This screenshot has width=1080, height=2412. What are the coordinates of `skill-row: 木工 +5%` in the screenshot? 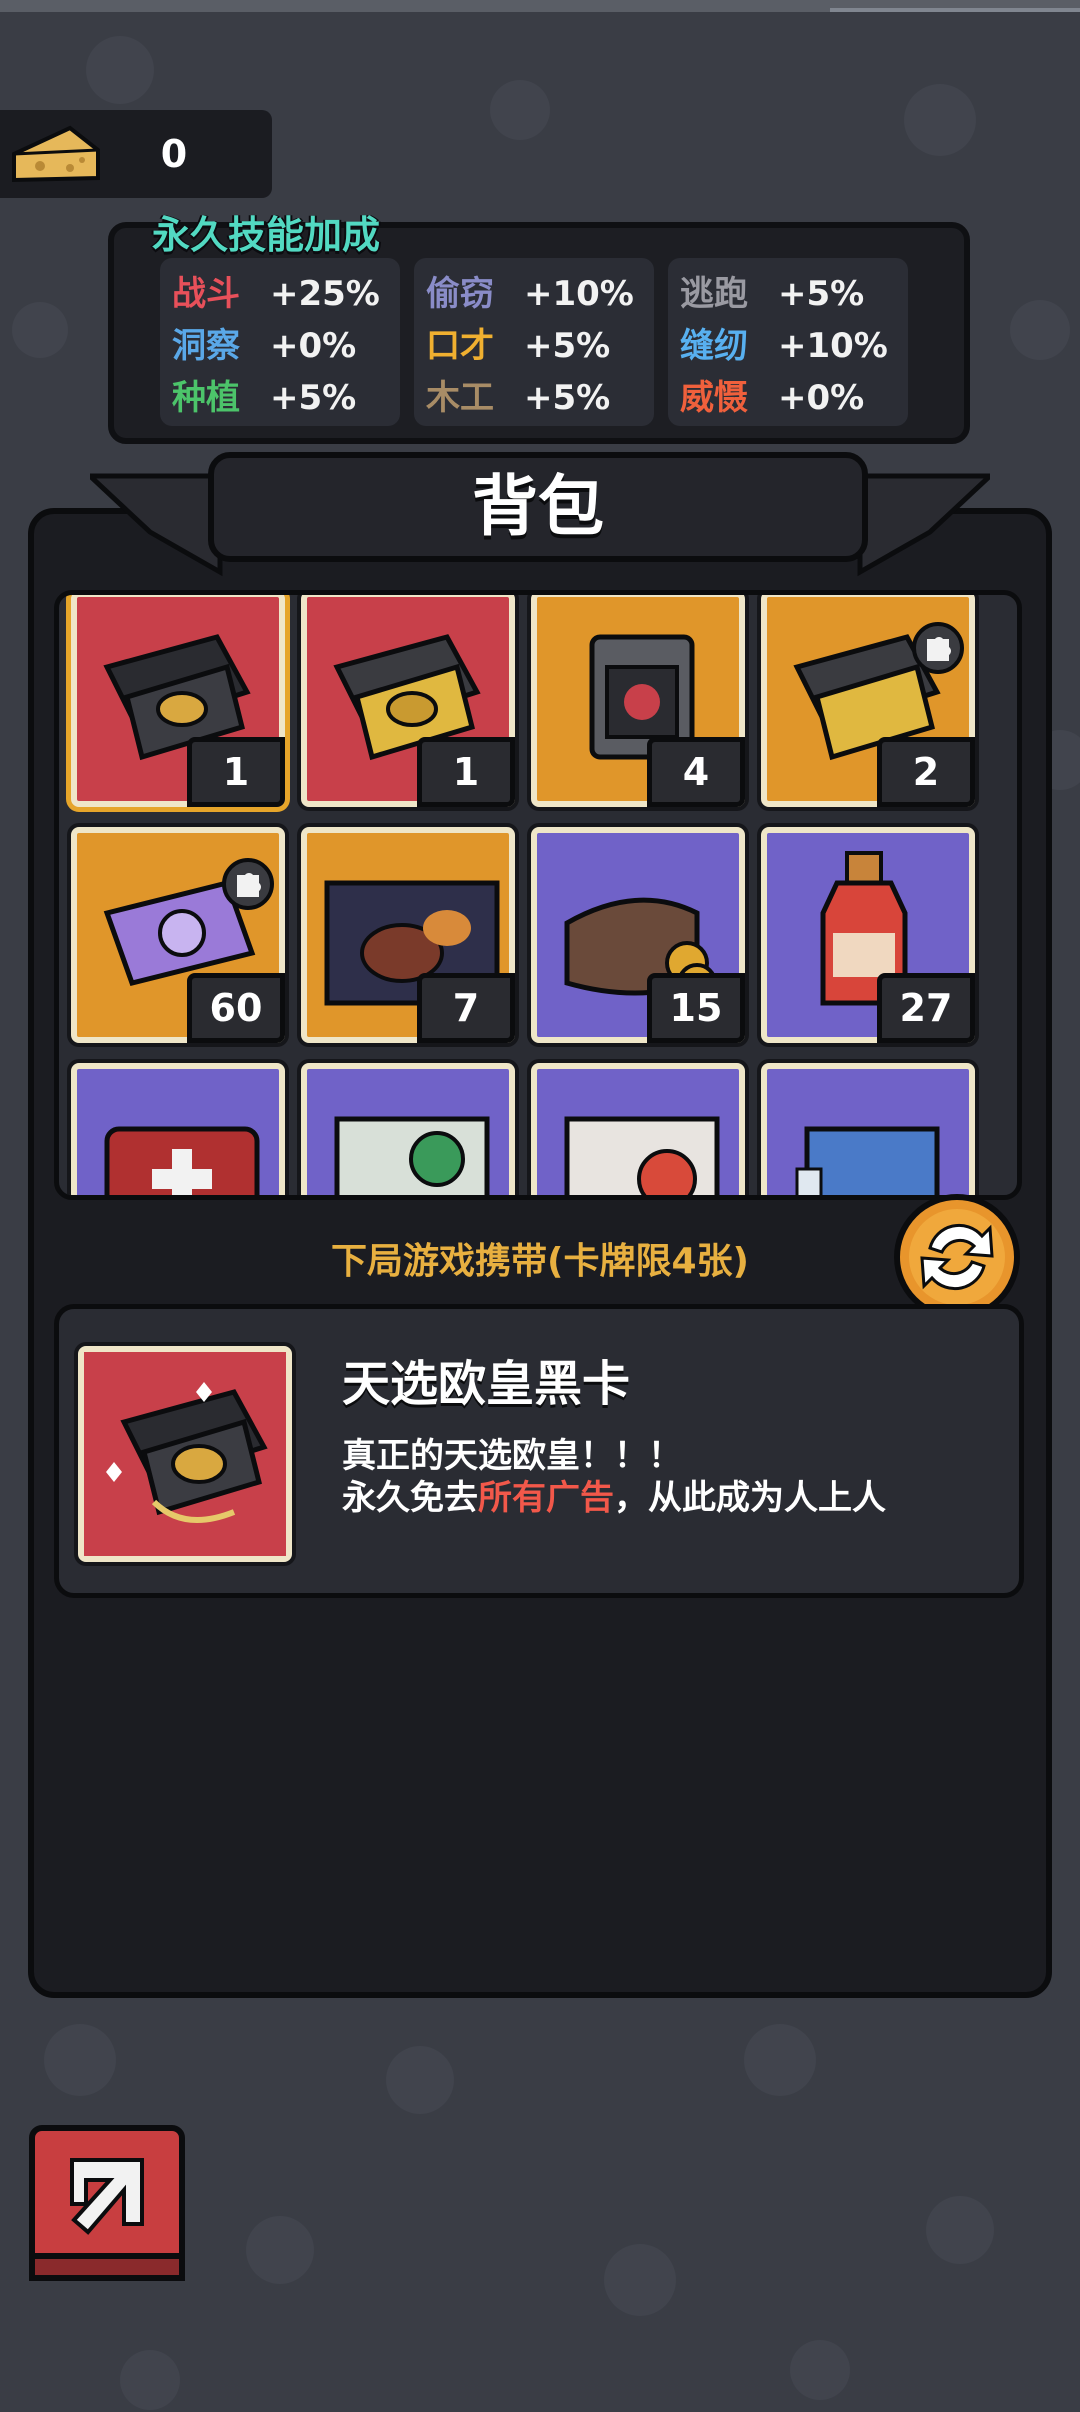 It's located at (518, 396).